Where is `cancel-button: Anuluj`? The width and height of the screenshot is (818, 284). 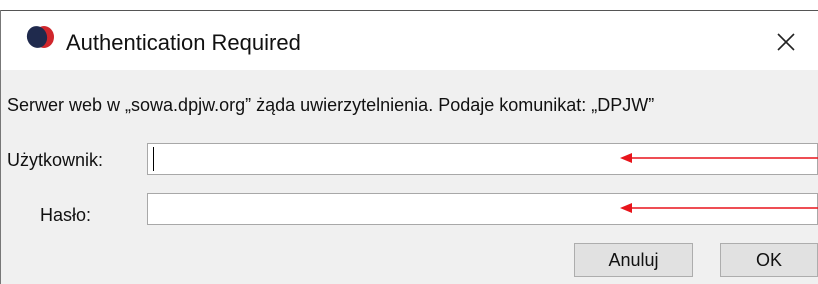 cancel-button: Anuluj is located at coordinates (633, 260).